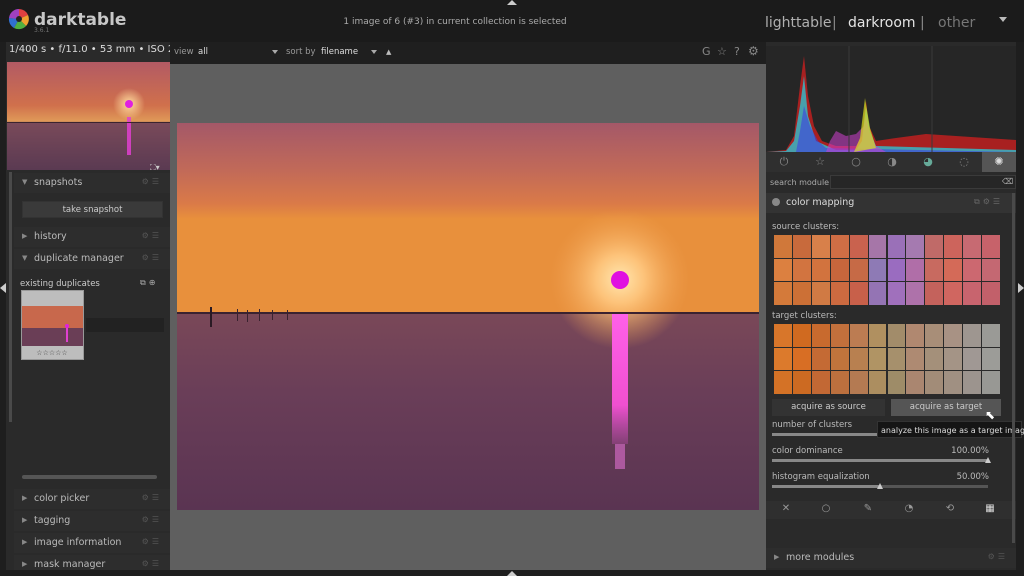 This screenshot has width=1024, height=576. I want to click on sort-caret-icon, so click(374, 52).